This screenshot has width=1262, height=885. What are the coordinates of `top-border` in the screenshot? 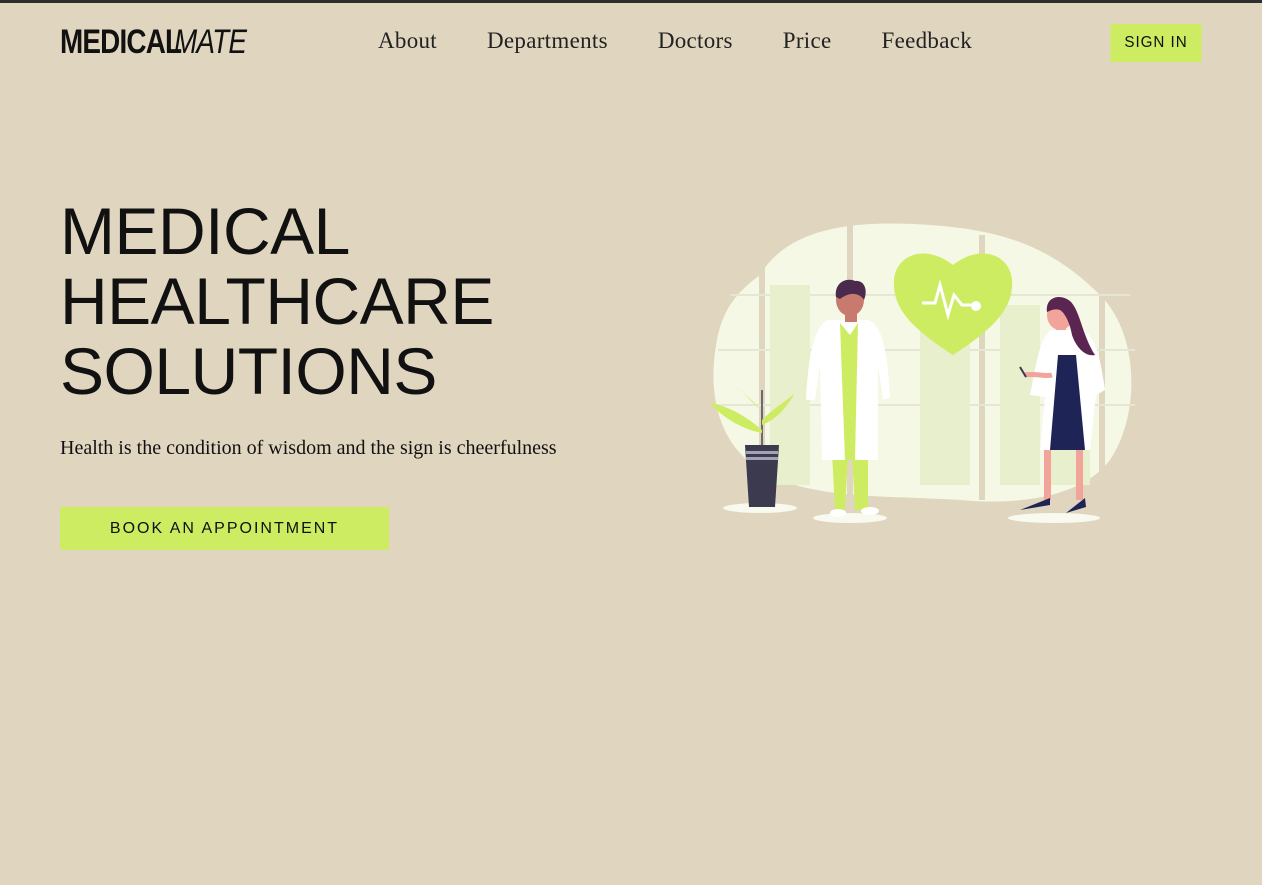 It's located at (631, 1).